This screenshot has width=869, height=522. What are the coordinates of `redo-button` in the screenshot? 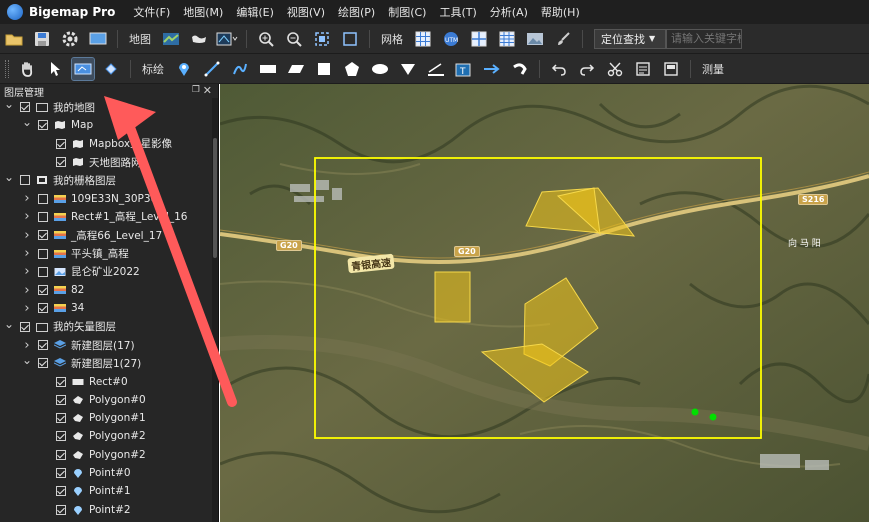 It's located at (587, 69).